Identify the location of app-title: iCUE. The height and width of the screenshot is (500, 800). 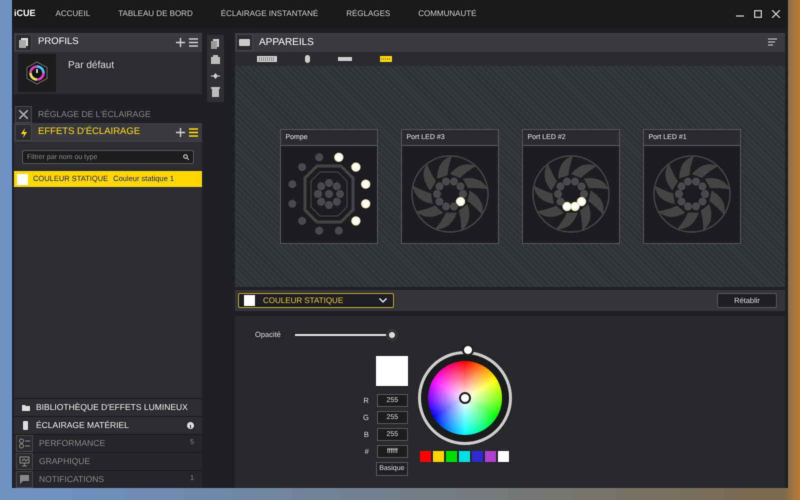
(25, 13).